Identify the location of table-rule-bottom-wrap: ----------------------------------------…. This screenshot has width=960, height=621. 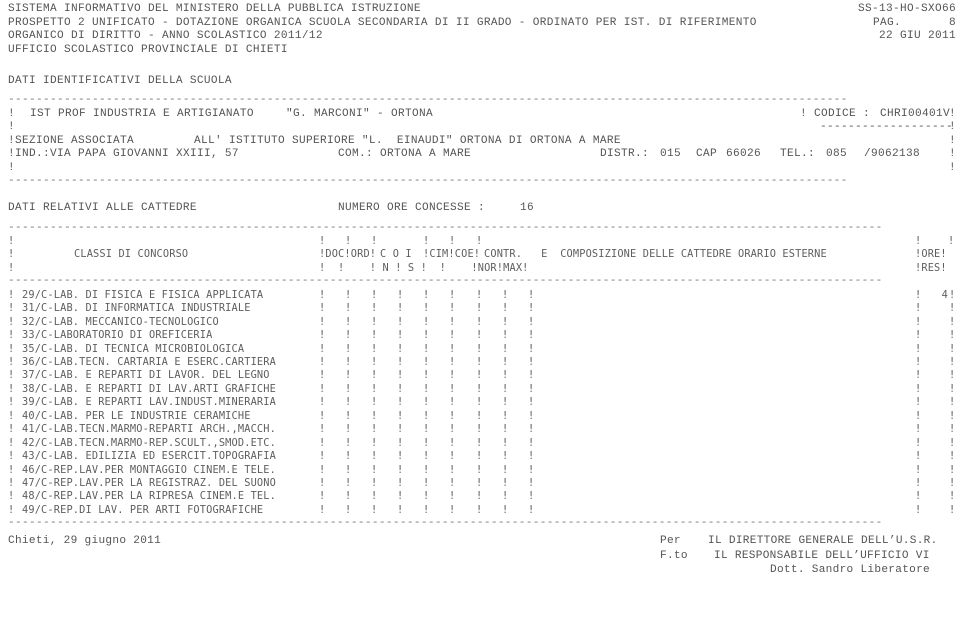
(480, 524).